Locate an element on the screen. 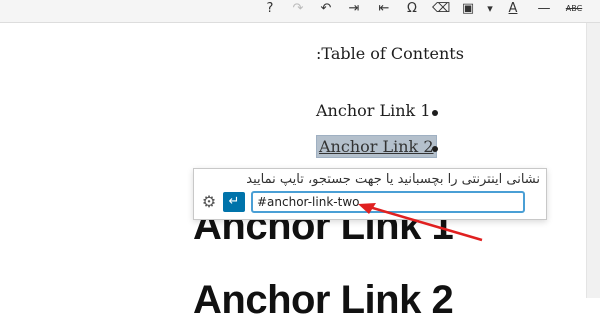 The height and width of the screenshot is (323, 600). strikethrough-icon: ABC is located at coordinates (574, 9).